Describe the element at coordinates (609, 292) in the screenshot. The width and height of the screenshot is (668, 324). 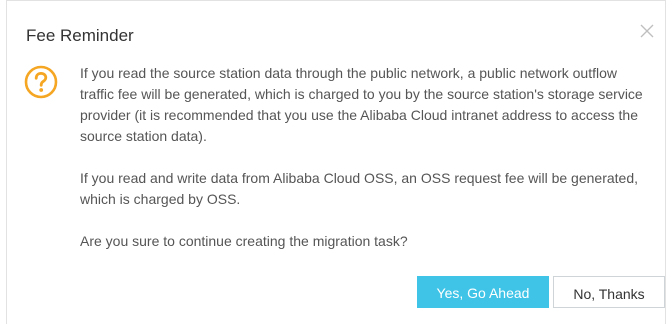
I see `no-thanks-button: No, Thanks` at that location.